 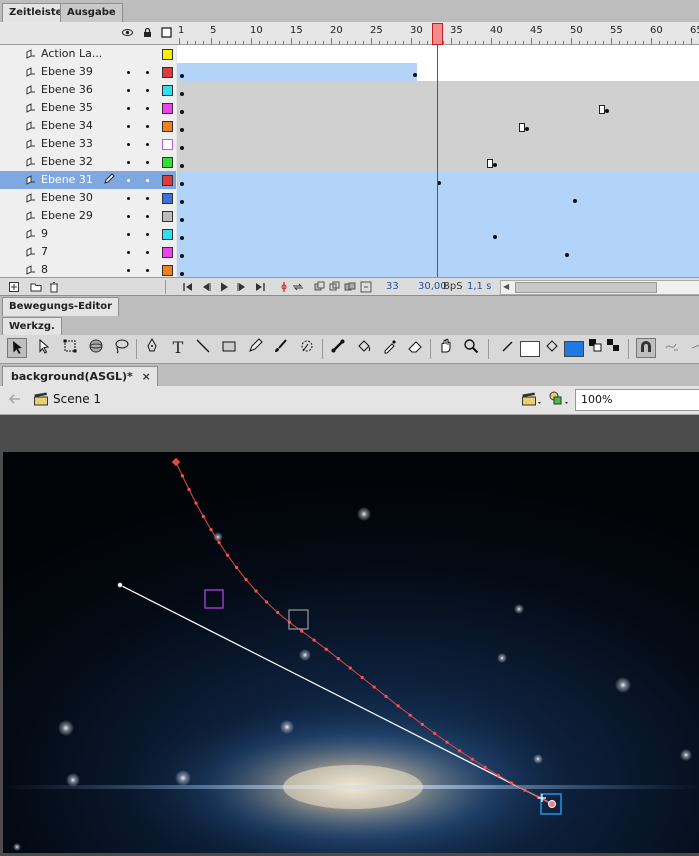 What do you see at coordinates (70, 348) in the screenshot?
I see `free-transform-tool-icon` at bounding box center [70, 348].